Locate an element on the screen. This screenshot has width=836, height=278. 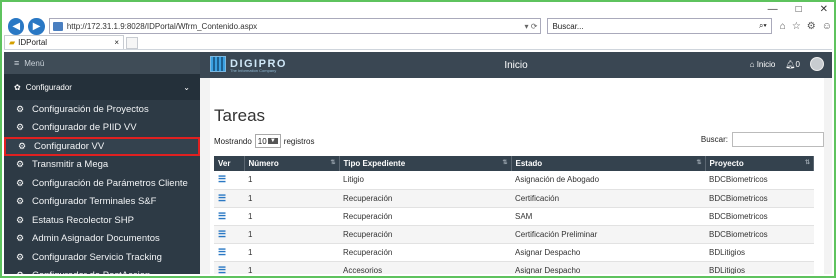
sidebar-item: ⚙ Estatus Recolector SHP is located at coordinates (102, 220).